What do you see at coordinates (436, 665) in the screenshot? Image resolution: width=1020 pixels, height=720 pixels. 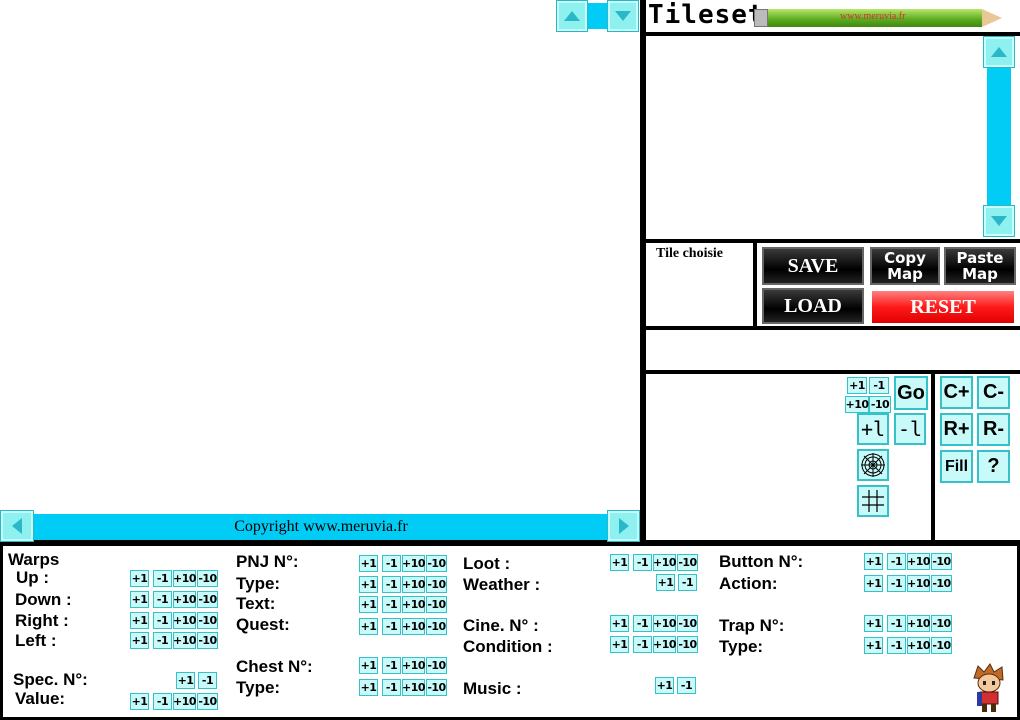 I see `chest-minus10-button: -10` at bounding box center [436, 665].